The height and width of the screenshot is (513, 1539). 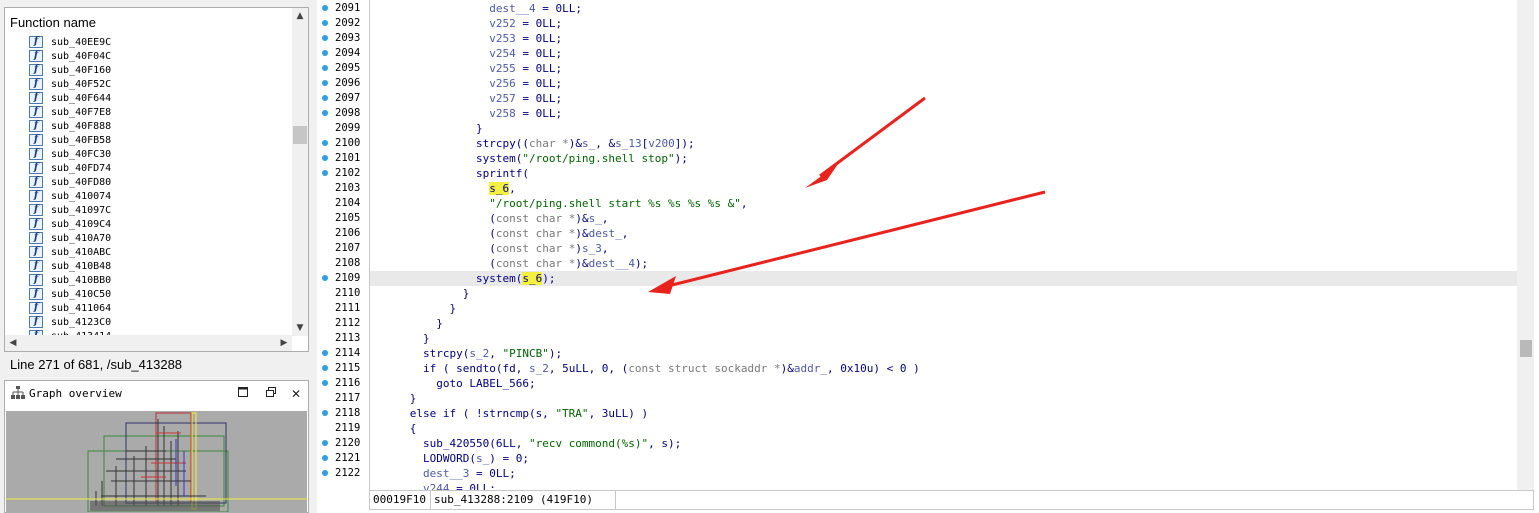 What do you see at coordinates (943, 203) in the screenshot?
I see `code-line: "/root/ping.shell start %s %s %s %s &",` at bounding box center [943, 203].